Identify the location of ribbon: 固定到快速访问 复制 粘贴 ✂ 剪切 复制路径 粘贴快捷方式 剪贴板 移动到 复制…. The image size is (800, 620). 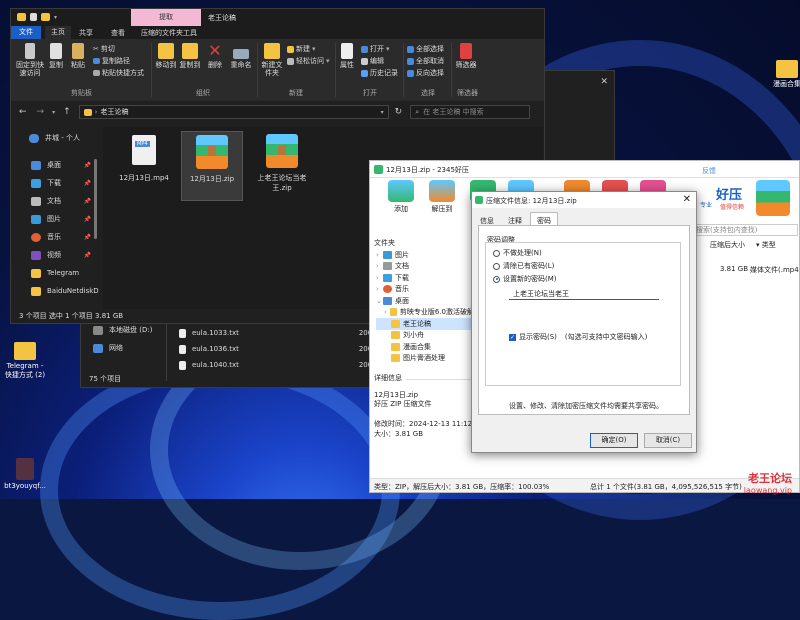
(277, 70).